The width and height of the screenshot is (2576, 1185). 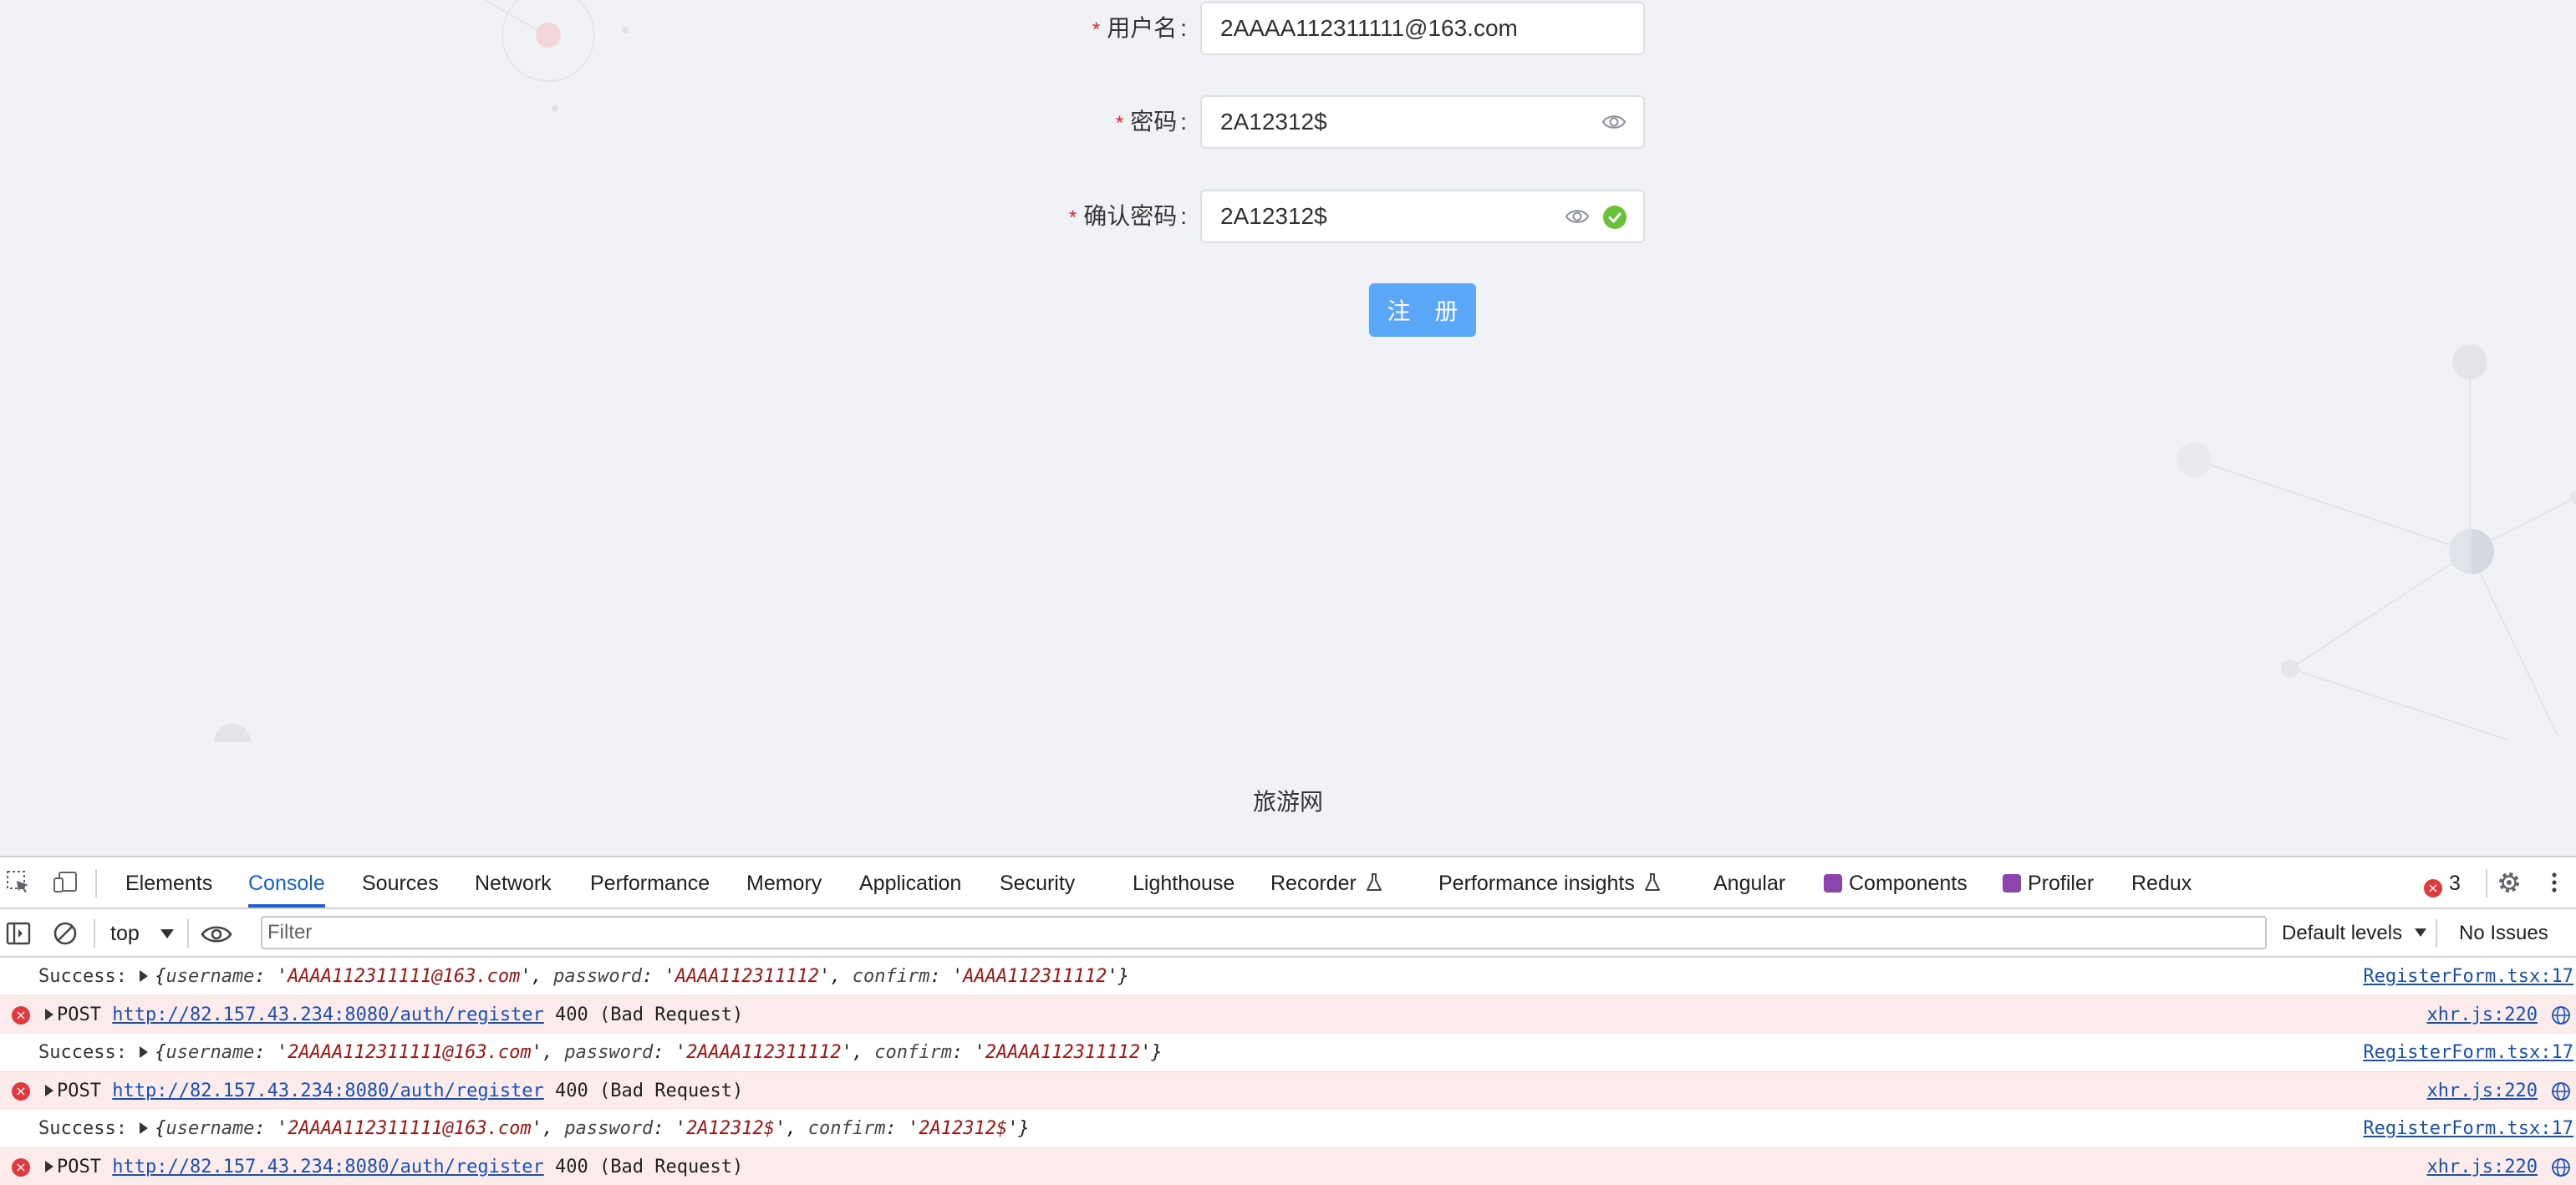 I want to click on username-value: 2AAAA112311111@163.com, so click(x=410, y=1129).